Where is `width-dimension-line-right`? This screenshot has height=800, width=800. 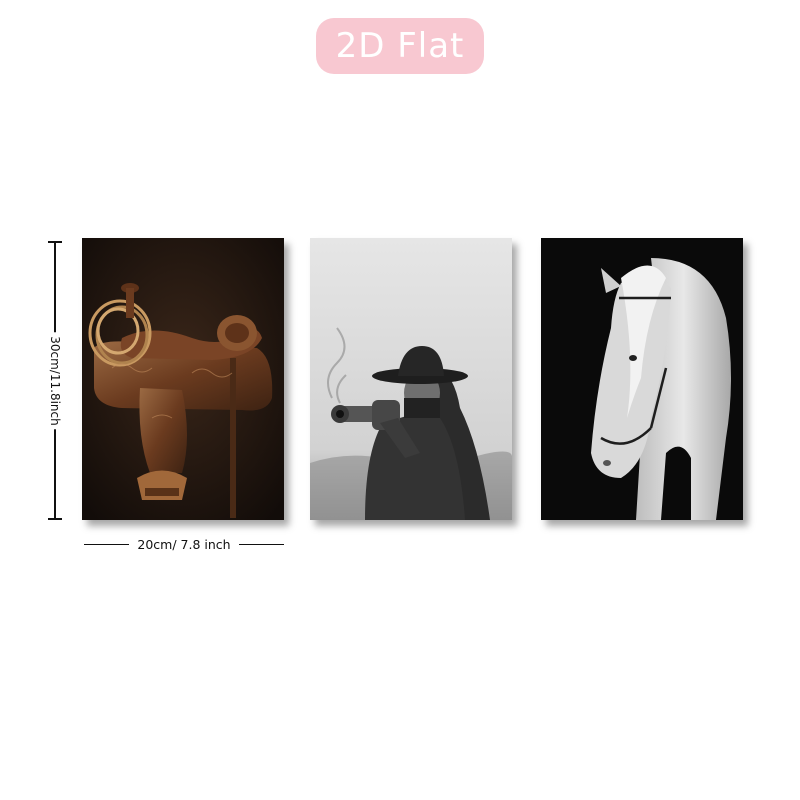 width-dimension-line-right is located at coordinates (261, 544).